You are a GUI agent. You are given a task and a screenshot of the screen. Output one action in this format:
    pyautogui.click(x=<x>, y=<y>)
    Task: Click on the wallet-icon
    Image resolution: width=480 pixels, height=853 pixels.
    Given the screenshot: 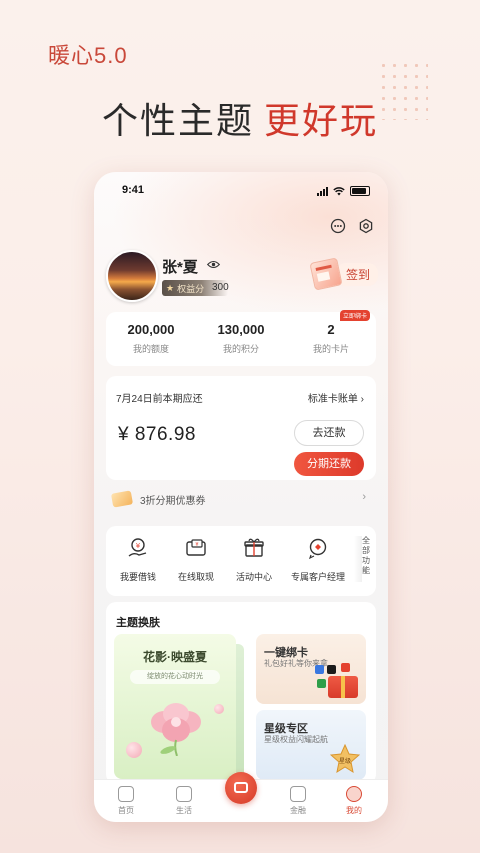 What is the action you would take?
    pyautogui.click(x=298, y=794)
    